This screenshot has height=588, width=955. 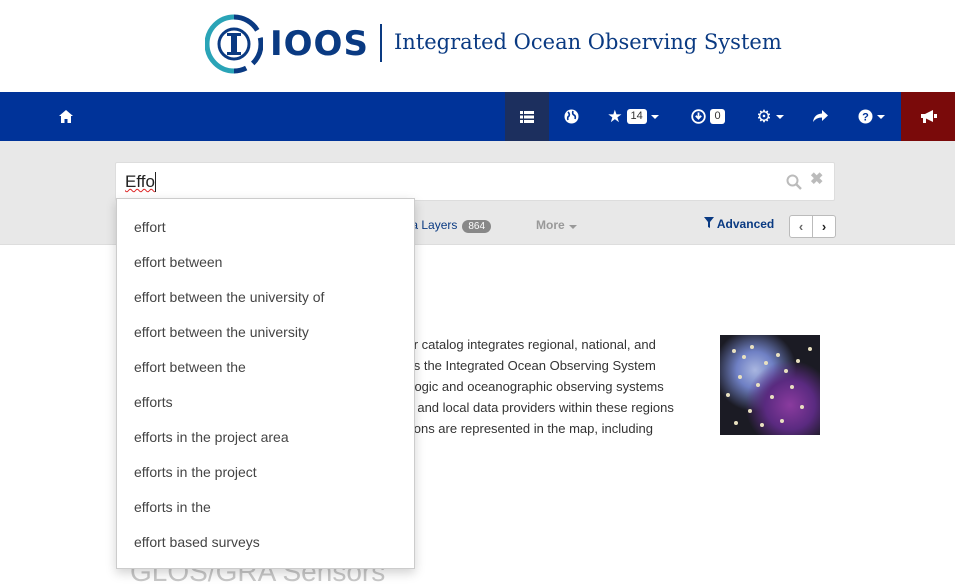 What do you see at coordinates (717, 116) in the screenshot?
I see `downloads-count-badge: 0` at bounding box center [717, 116].